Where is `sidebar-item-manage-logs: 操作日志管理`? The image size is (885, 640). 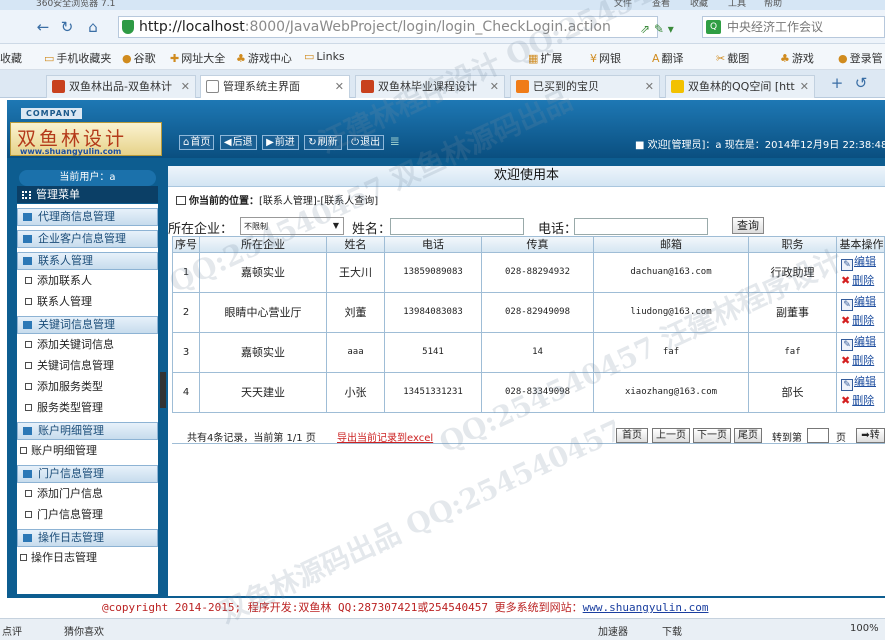
sidebar-item-manage-logs: 操作日志管理 is located at coordinates (87, 557).